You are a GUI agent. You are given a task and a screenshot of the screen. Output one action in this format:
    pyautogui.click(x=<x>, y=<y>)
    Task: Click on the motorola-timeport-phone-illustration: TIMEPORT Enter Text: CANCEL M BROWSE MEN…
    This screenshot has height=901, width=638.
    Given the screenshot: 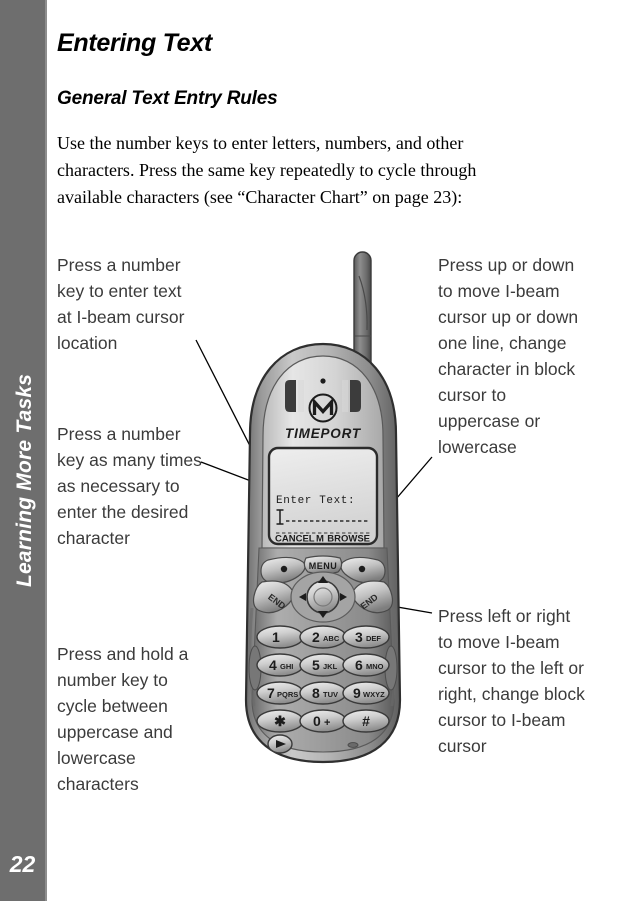 What is the action you would take?
    pyautogui.click(x=323, y=507)
    